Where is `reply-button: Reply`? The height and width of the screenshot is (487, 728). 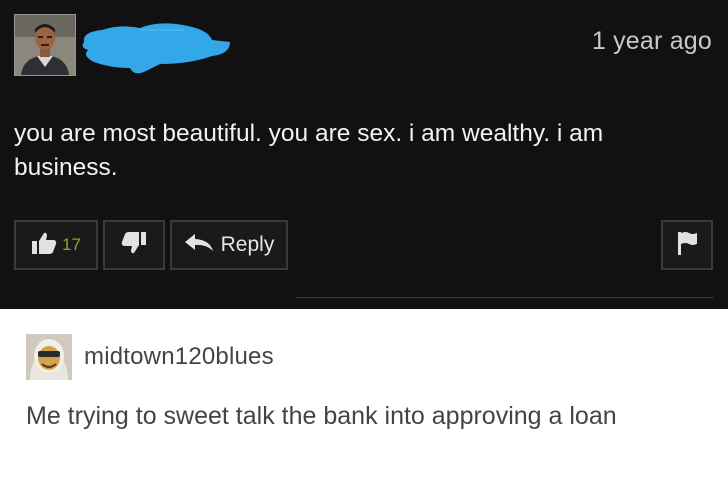 reply-button: Reply is located at coordinates (229, 245).